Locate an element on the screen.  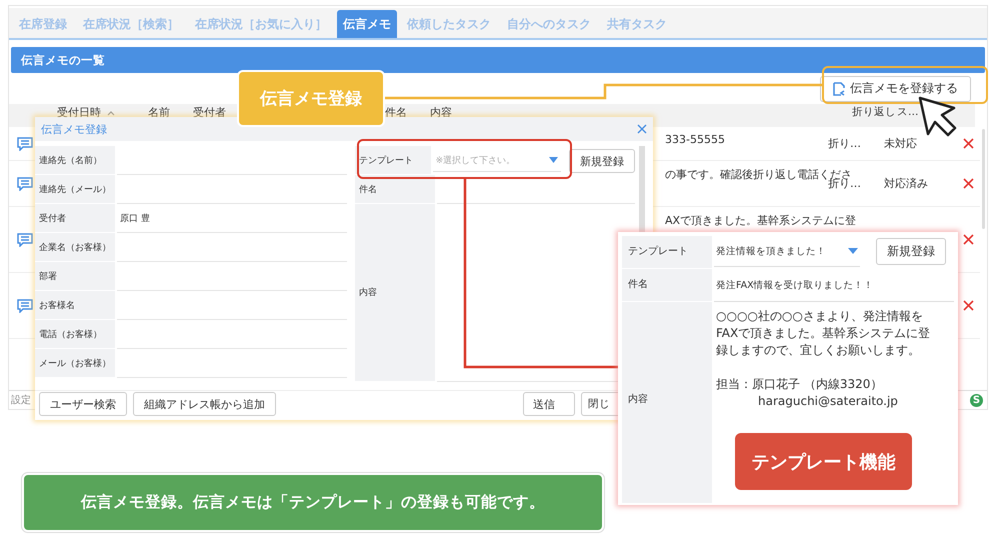
dialog-button: ユーザー検索 is located at coordinates (83, 404).